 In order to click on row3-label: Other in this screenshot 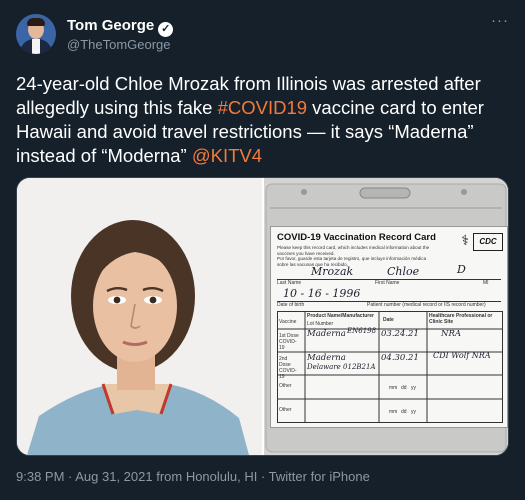, I will do `click(285, 386)`.